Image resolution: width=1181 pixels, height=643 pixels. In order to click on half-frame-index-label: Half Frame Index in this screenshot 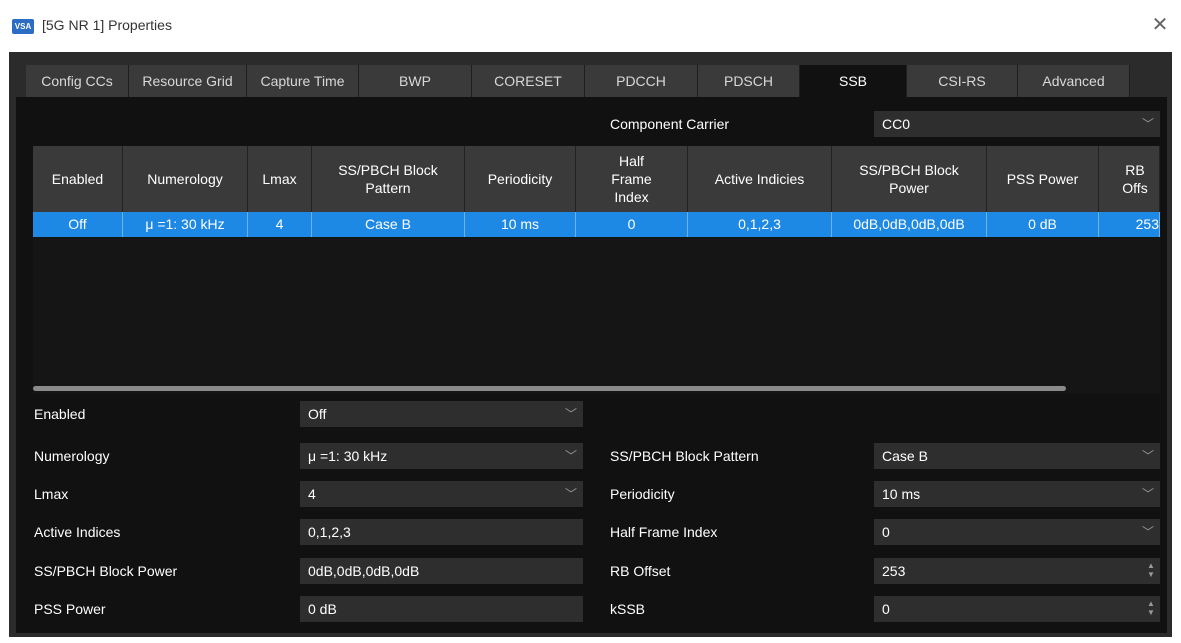, I will do `click(664, 532)`.